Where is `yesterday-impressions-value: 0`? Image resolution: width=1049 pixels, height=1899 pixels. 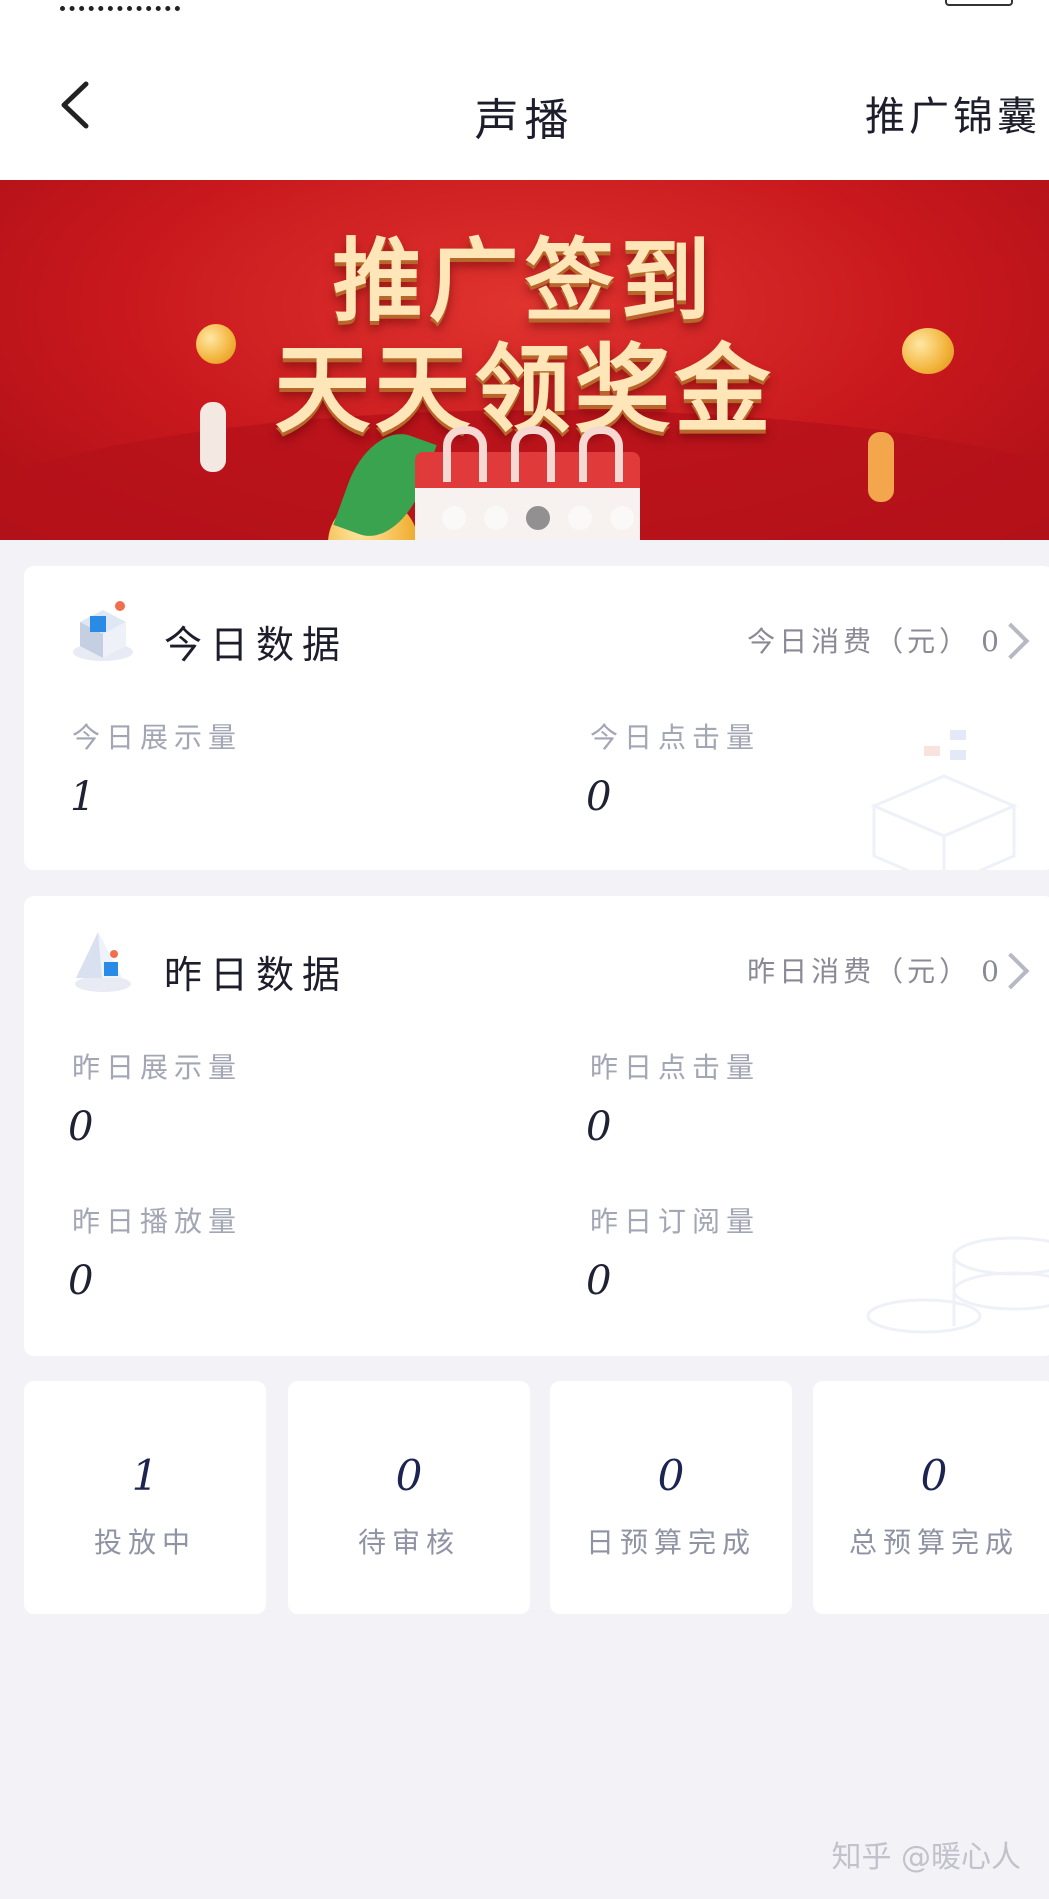 yesterday-impressions-value: 0 is located at coordinates (81, 1127).